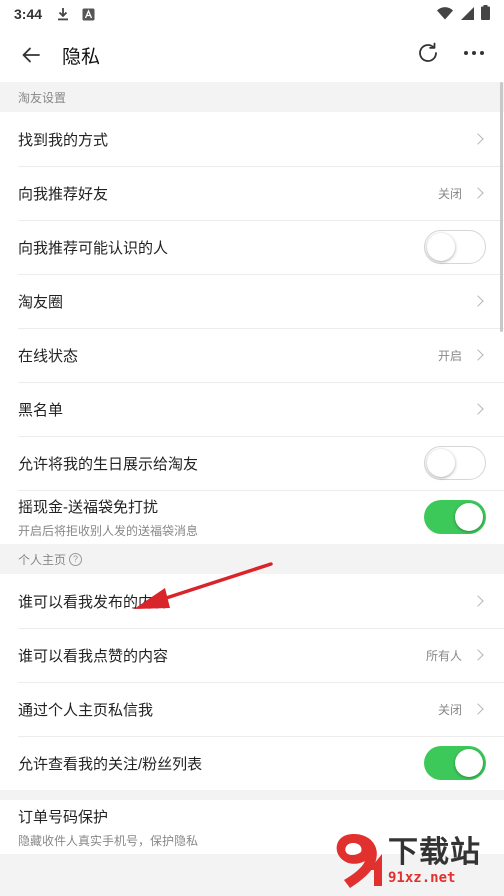 The height and width of the screenshot is (896, 504). What do you see at coordinates (252, 14) in the screenshot?
I see `status-bar: 3:44` at bounding box center [252, 14].